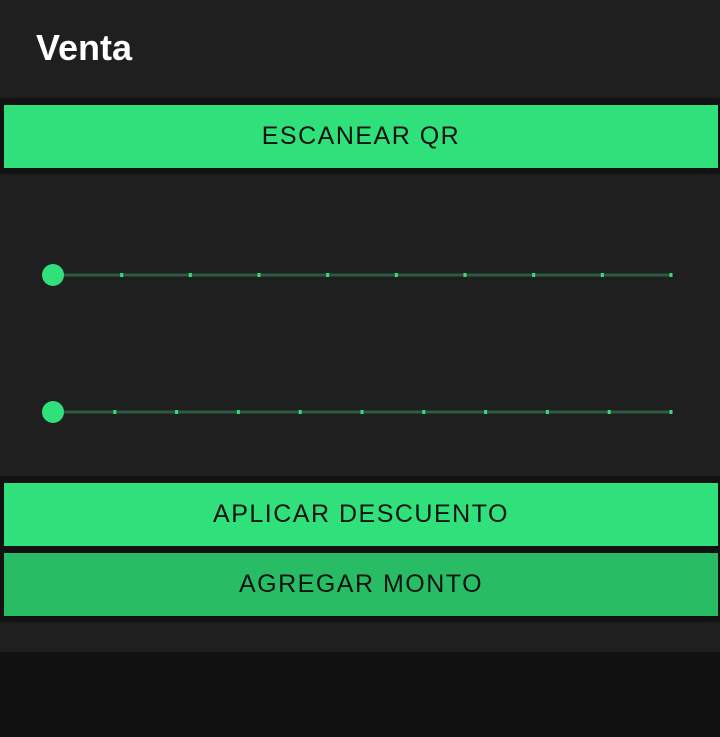 The image size is (720, 737). Describe the element at coordinates (360, 694) in the screenshot. I see `bottom-area` at that location.